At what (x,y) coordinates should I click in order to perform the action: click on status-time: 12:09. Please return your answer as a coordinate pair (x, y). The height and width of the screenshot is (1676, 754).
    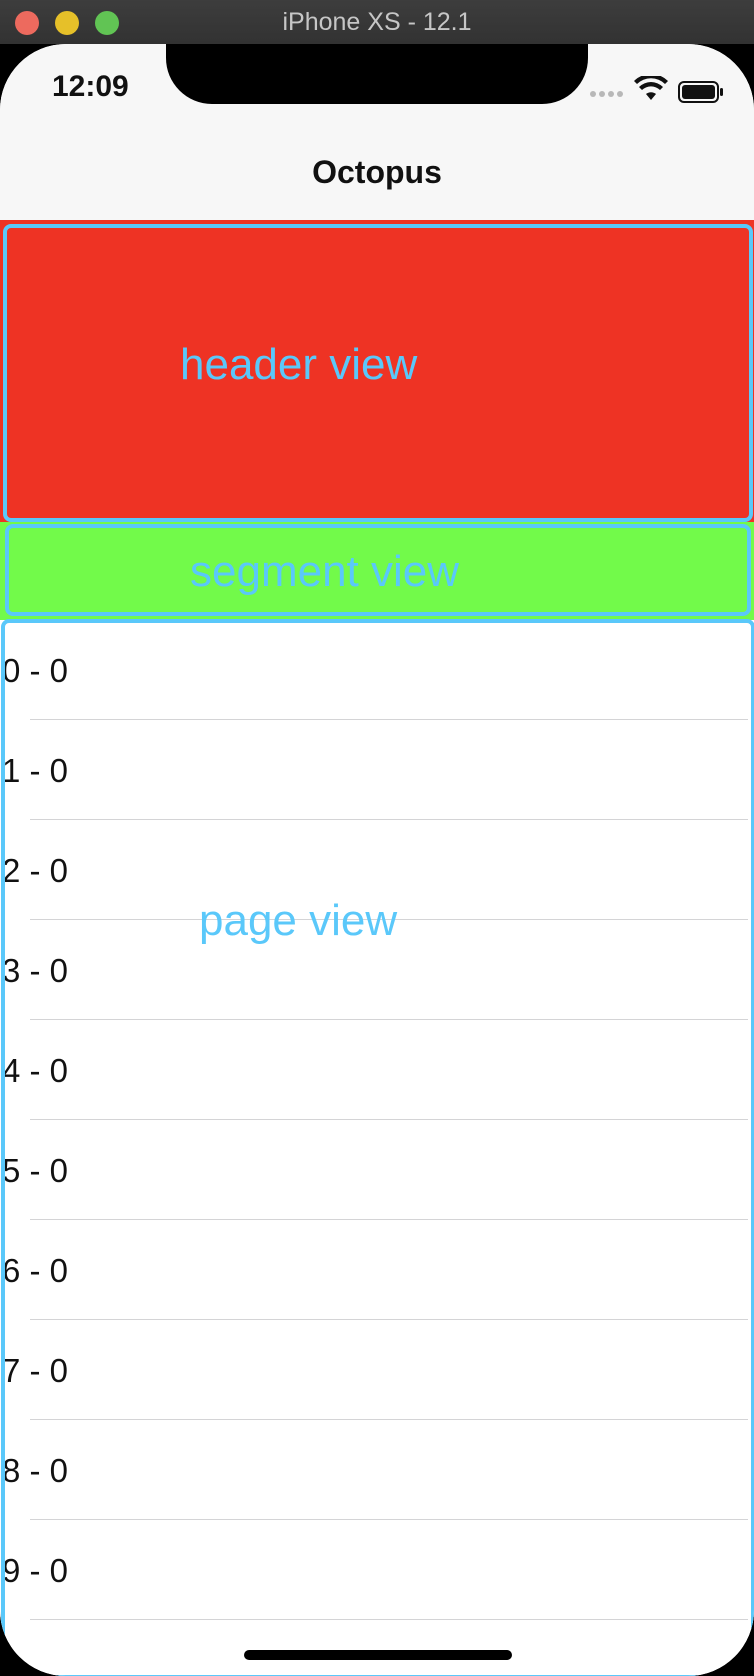
    Looking at the image, I should click on (90, 86).